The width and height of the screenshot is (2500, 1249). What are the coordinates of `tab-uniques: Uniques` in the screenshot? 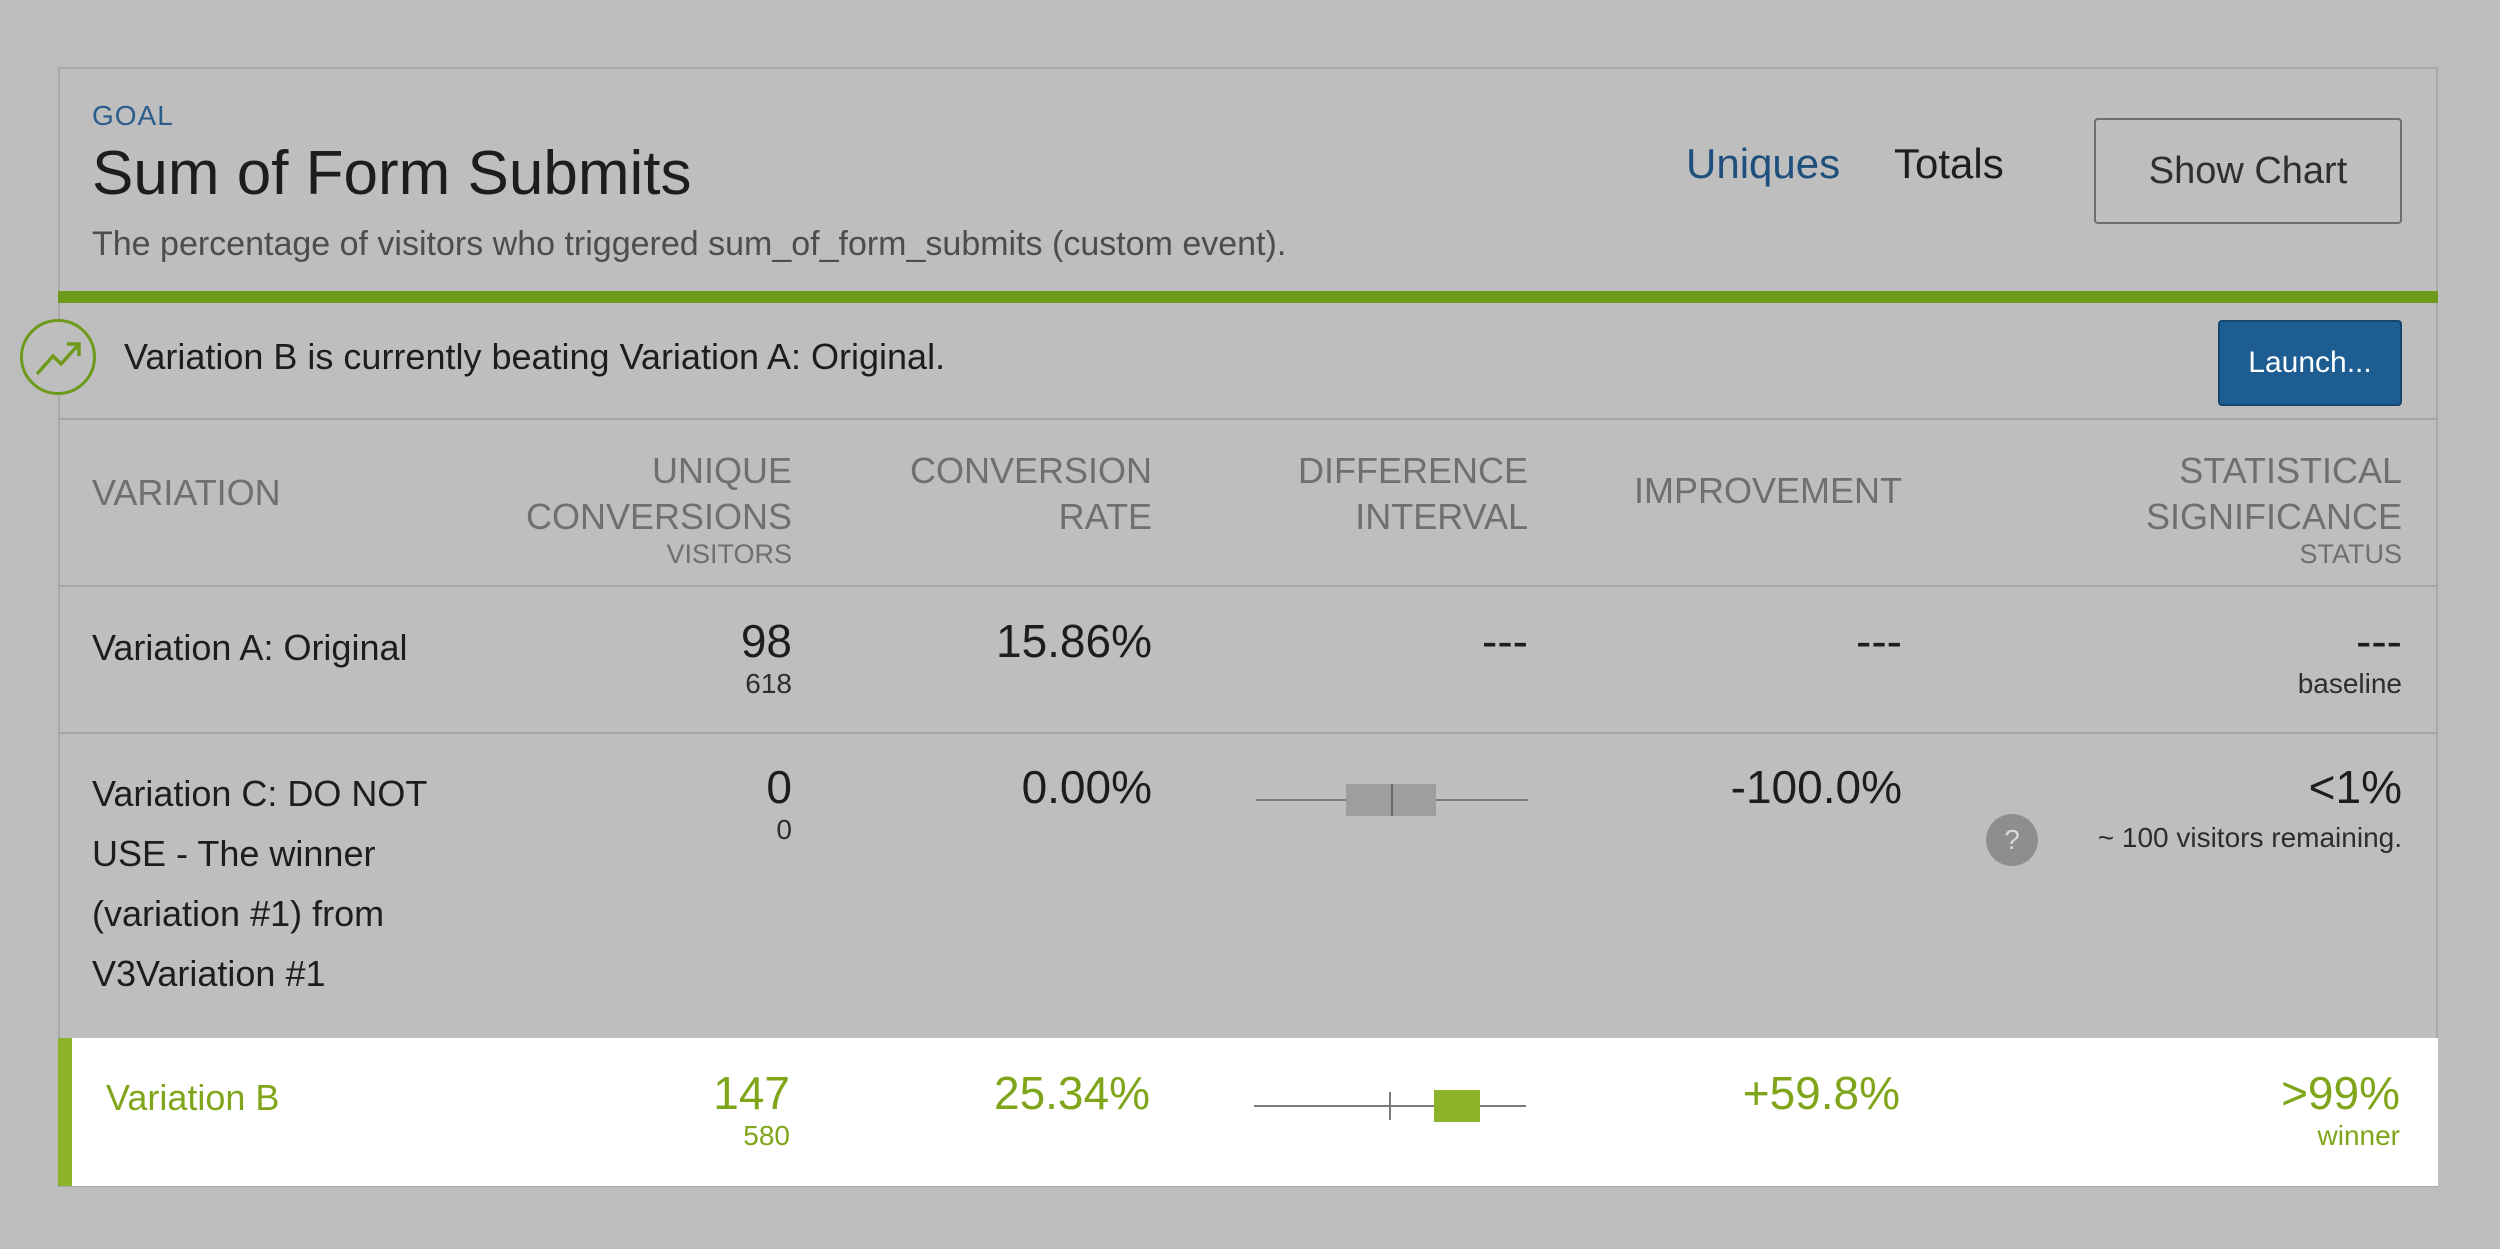 It's located at (1763, 164).